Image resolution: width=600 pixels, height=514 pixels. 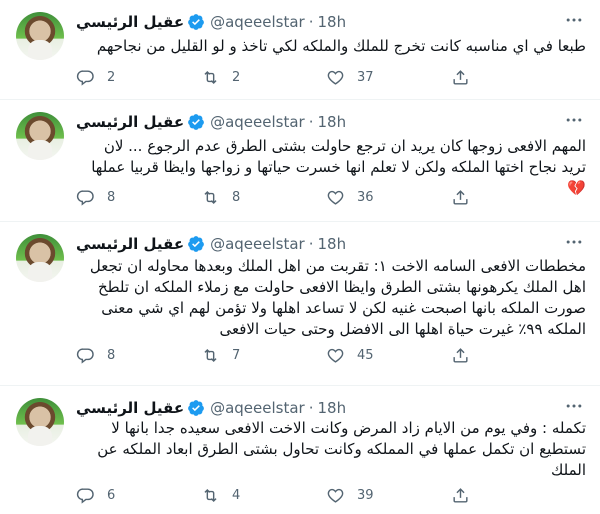 I want to click on reply-count: 2, so click(x=111, y=77).